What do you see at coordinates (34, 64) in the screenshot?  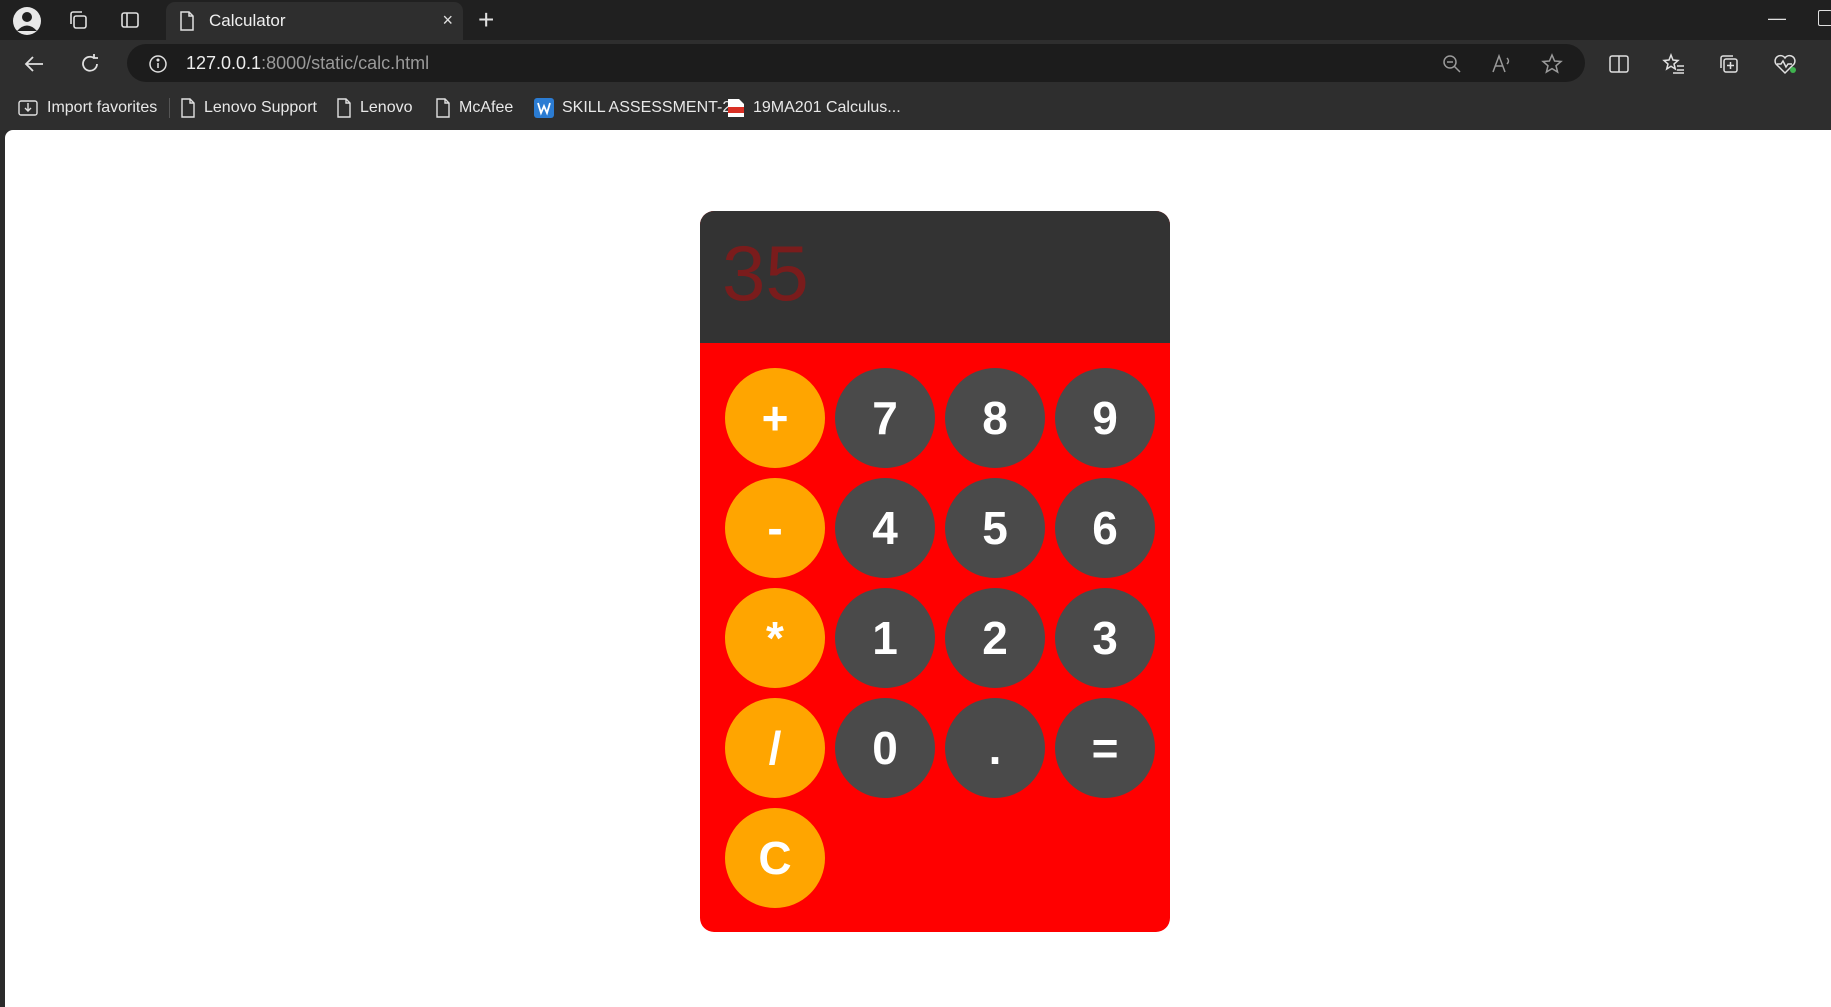 I see `back-arrow-icon` at bounding box center [34, 64].